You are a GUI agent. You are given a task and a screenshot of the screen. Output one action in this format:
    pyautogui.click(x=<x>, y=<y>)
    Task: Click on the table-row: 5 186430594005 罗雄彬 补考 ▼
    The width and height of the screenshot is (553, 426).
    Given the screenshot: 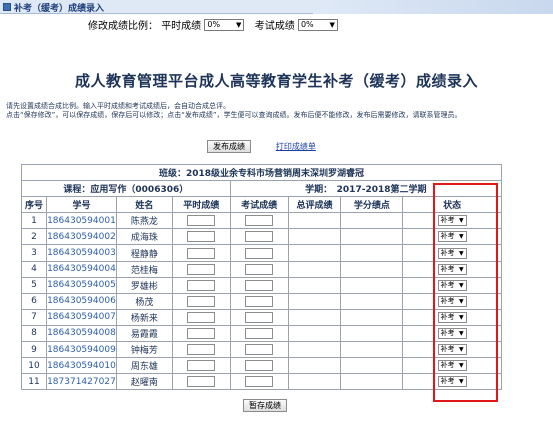 What is the action you would take?
    pyautogui.click(x=261, y=285)
    